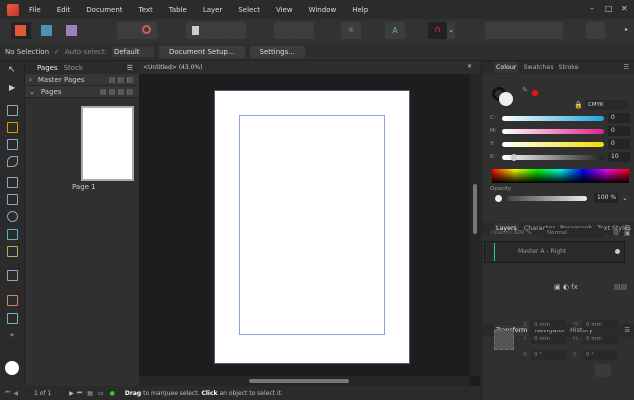 The image size is (634, 400). Describe the element at coordinates (82, 92) in the screenshot. I see `pages-section: ⌄ Pages ▤ ▤ ▤ ▤` at that location.